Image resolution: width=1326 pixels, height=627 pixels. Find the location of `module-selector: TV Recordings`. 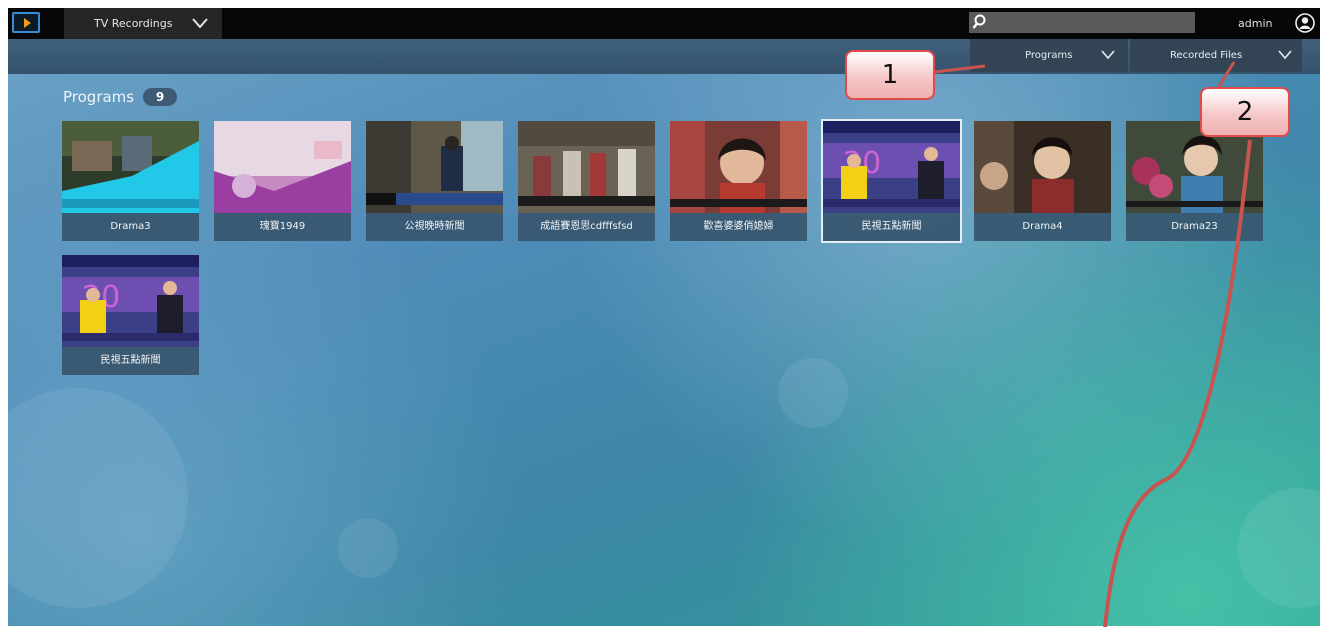

module-selector: TV Recordings is located at coordinates (143, 23).